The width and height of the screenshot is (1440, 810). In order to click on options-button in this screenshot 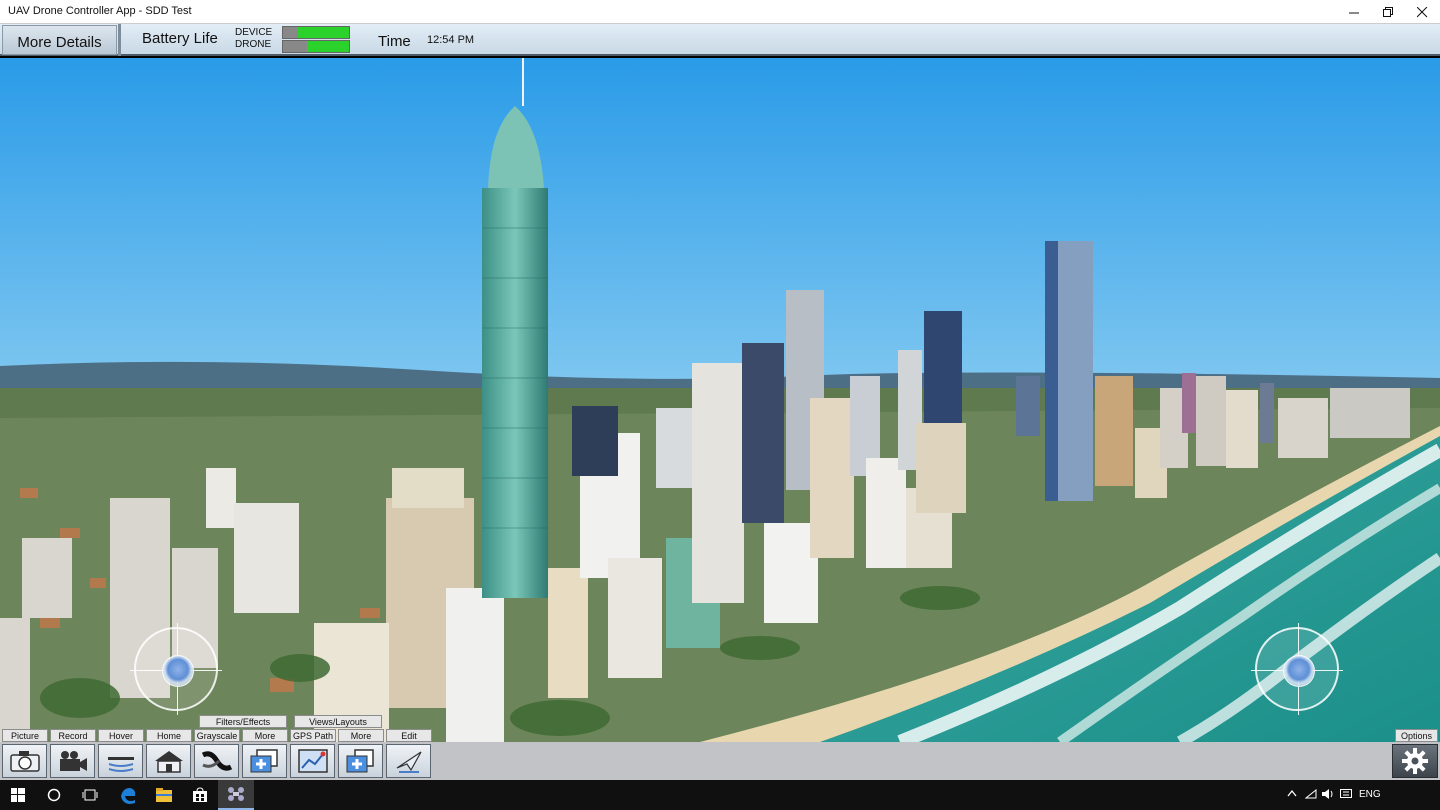, I will do `click(1415, 761)`.